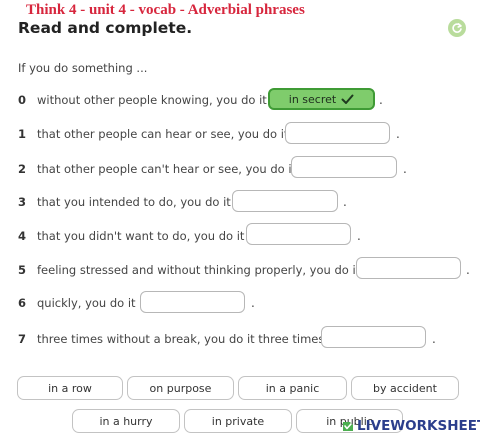 Image resolution: width=480 pixels, height=440 pixels. Describe the element at coordinates (86, 303) in the screenshot. I see `question-text: quickly, you do it` at that location.